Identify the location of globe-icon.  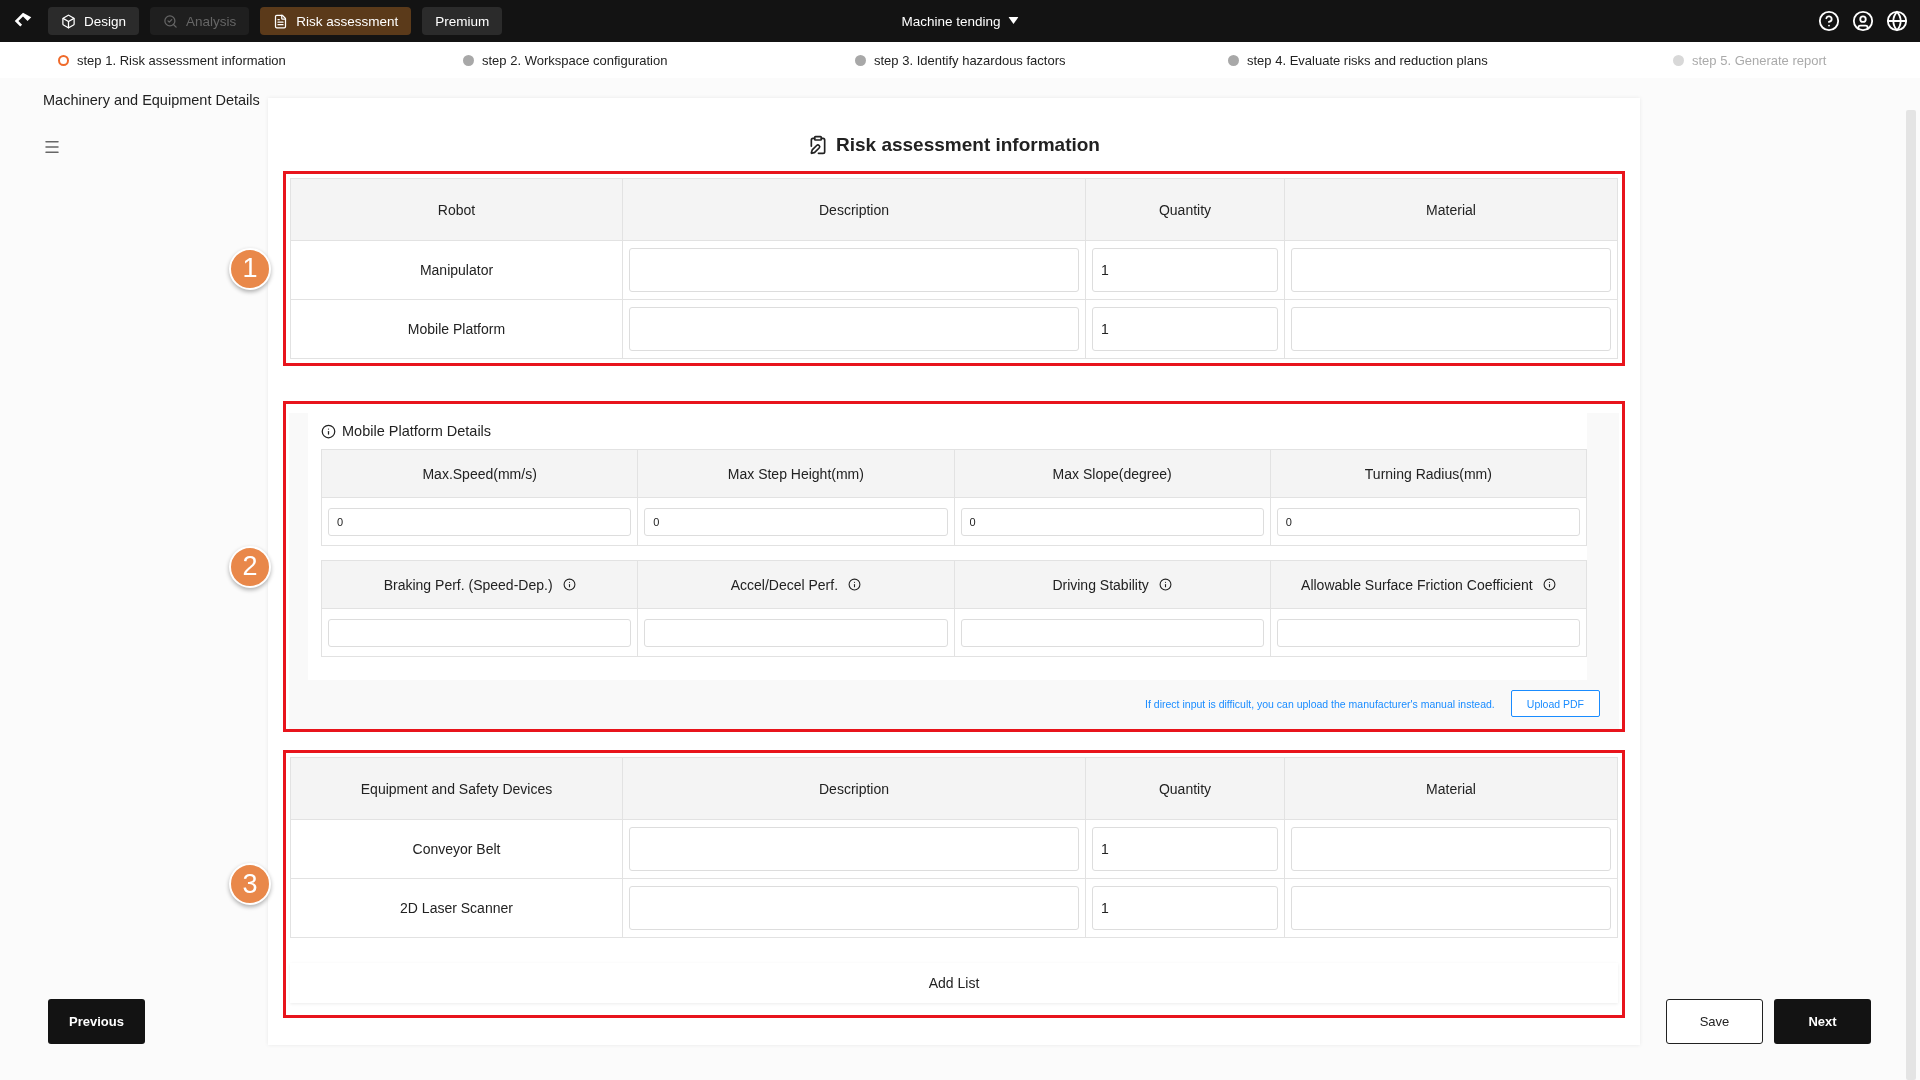
(1897, 21).